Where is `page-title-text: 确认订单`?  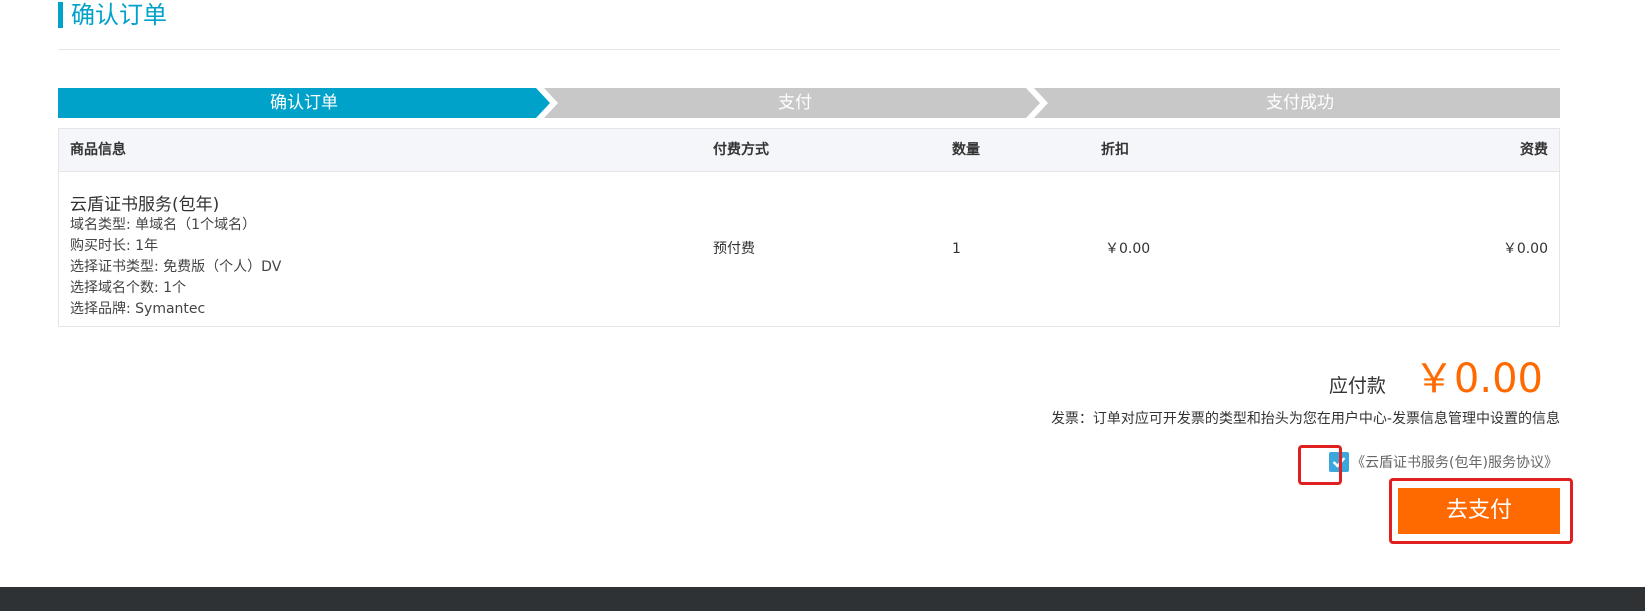
page-title-text: 确认订单 is located at coordinates (119, 15).